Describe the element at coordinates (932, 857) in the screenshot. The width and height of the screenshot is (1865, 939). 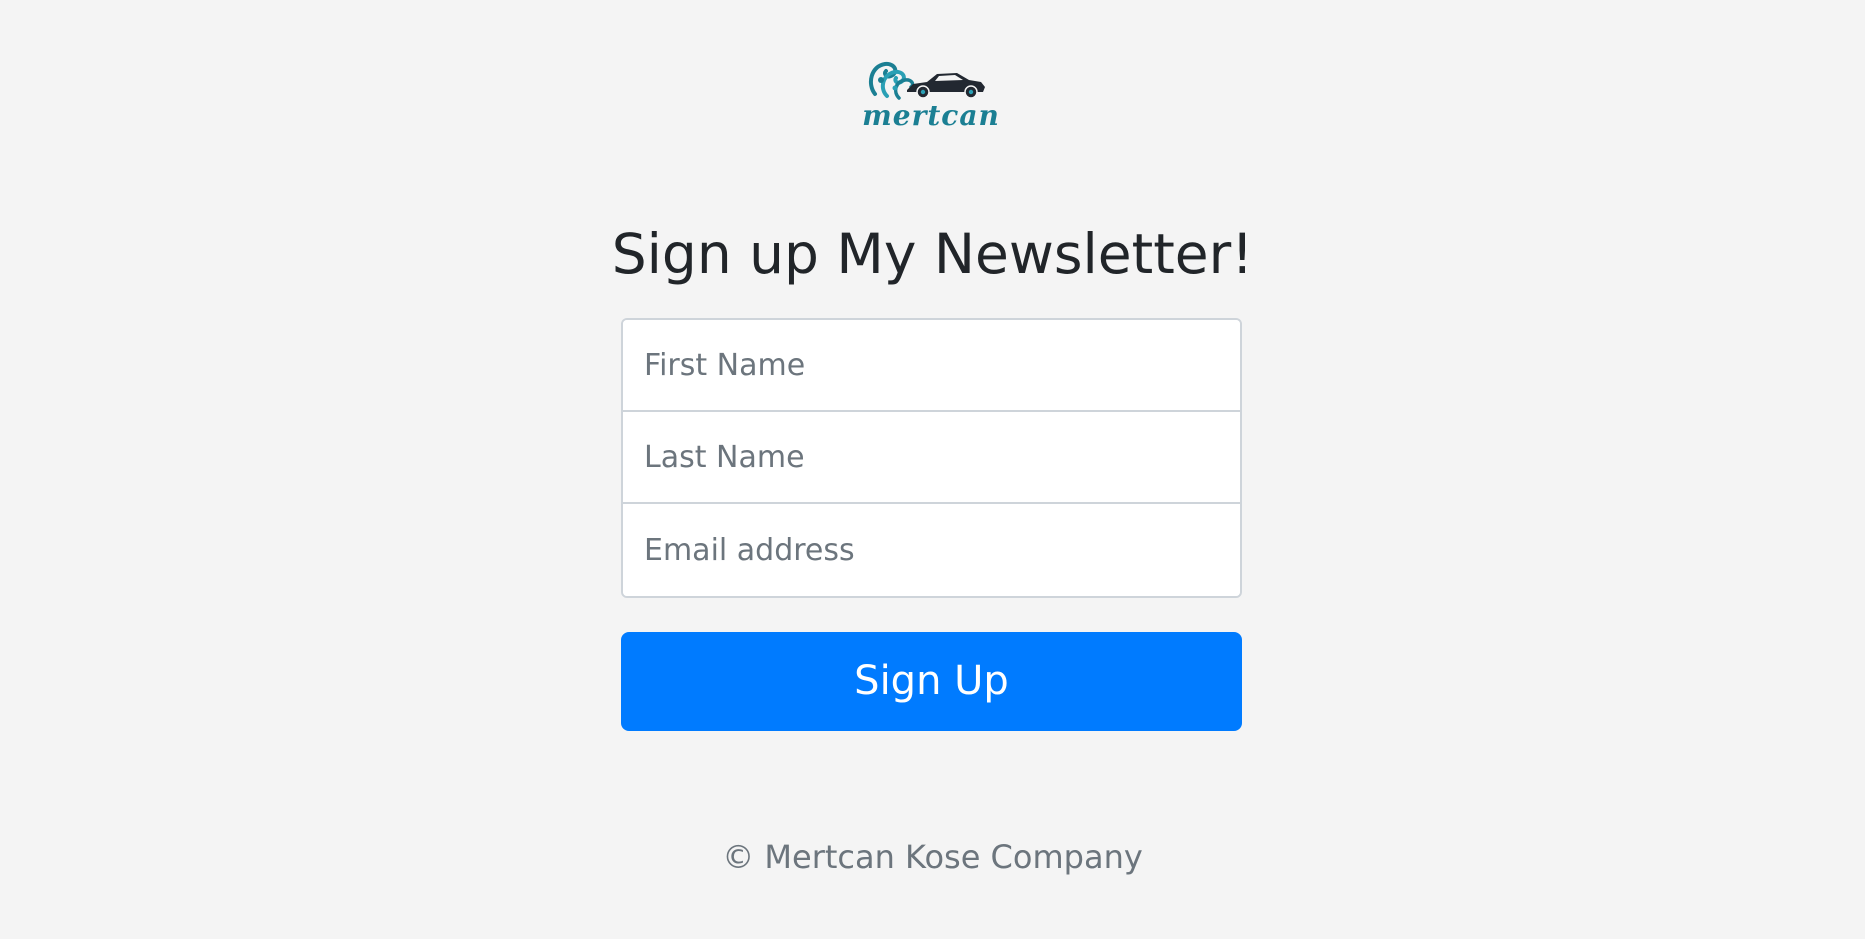
I see `footer-copyright: © Mertcan Kose Company` at that location.